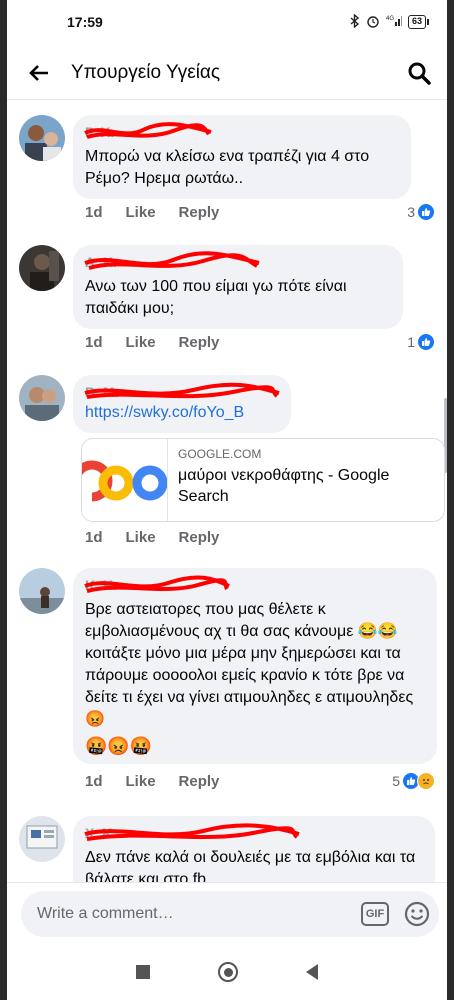 The height and width of the screenshot is (1000, 454). Describe the element at coordinates (143, 972) in the screenshot. I see `recent-apps-icon` at that location.